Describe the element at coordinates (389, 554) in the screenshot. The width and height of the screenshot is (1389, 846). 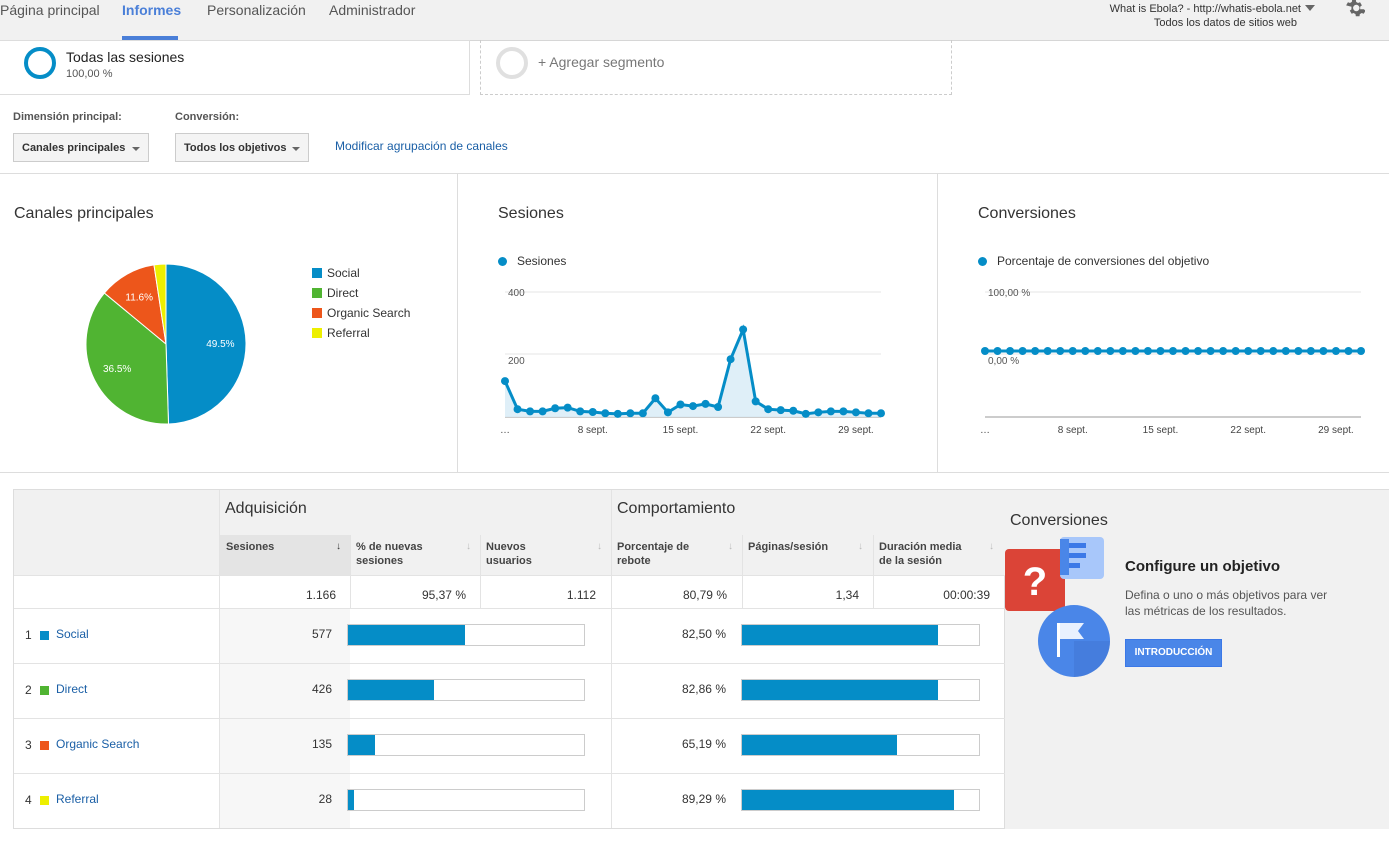
I see `col-header-new-sessions-pct: % de nuevas sesiones` at that location.